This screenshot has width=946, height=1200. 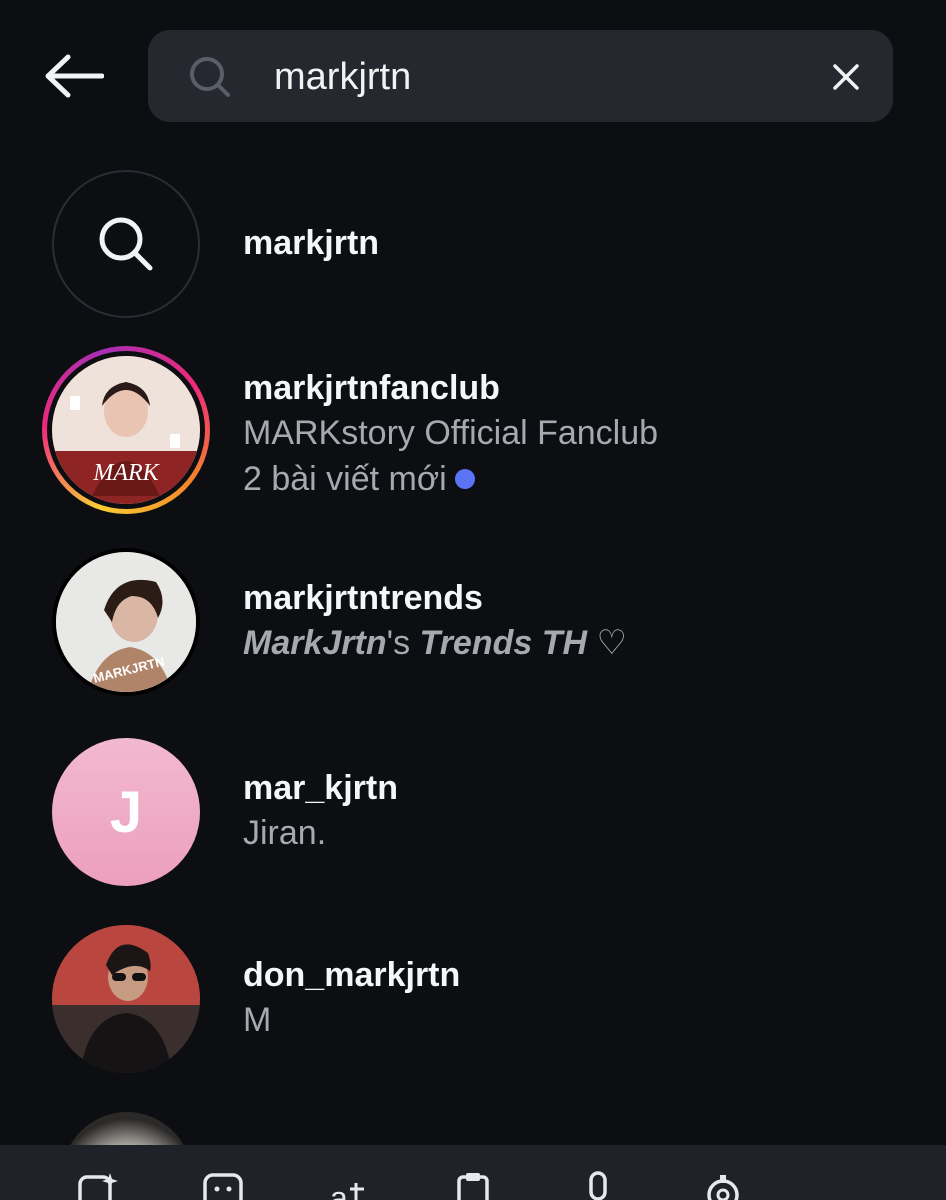 I want to click on arrow-left-icon, so click(x=74, y=76).